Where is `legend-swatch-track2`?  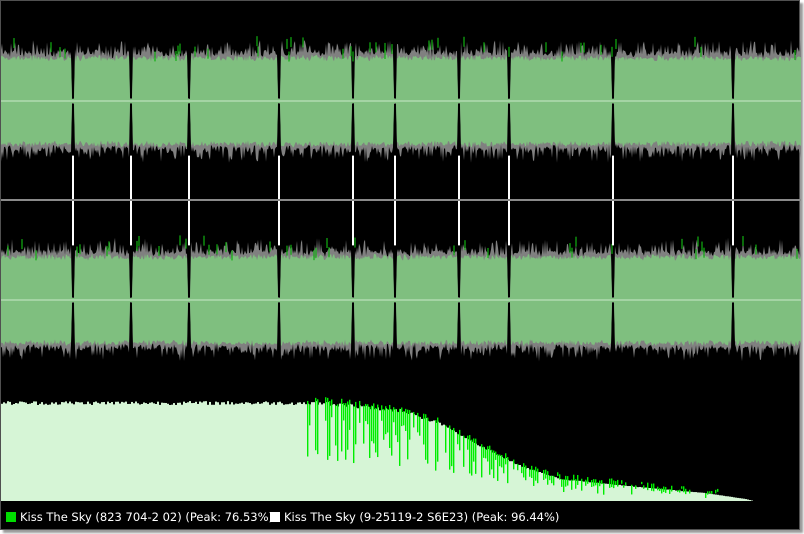 legend-swatch-track2 is located at coordinates (275, 517).